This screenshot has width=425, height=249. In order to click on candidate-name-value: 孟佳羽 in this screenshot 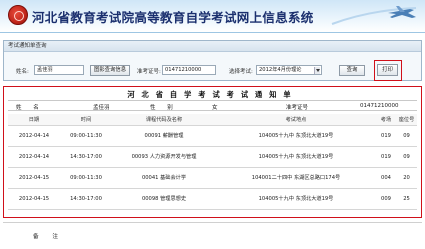, I will do `click(101, 108)`.